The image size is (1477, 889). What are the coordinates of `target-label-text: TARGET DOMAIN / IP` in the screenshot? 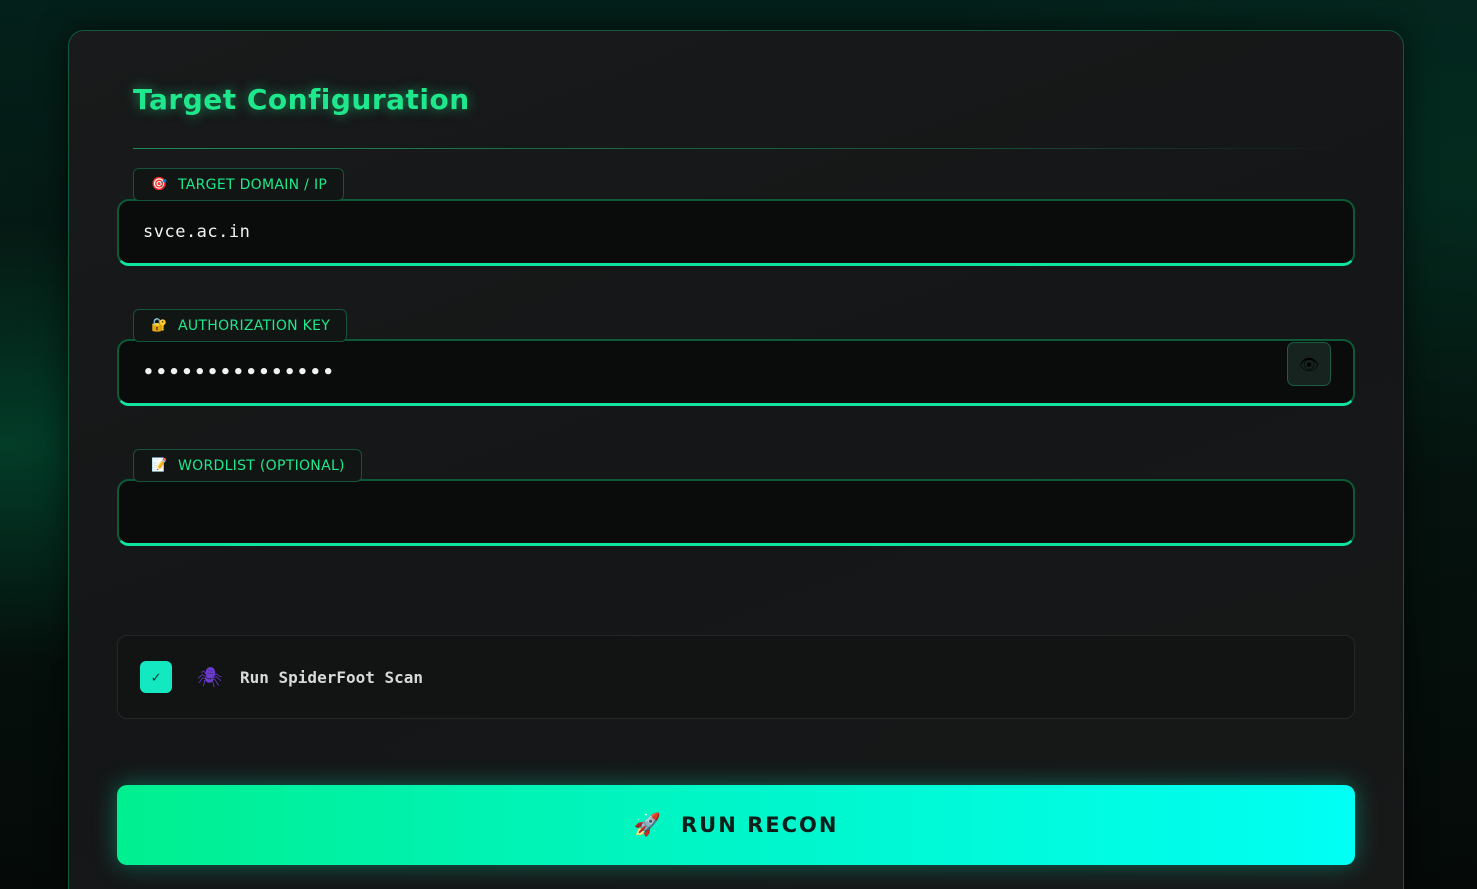 It's located at (253, 184).